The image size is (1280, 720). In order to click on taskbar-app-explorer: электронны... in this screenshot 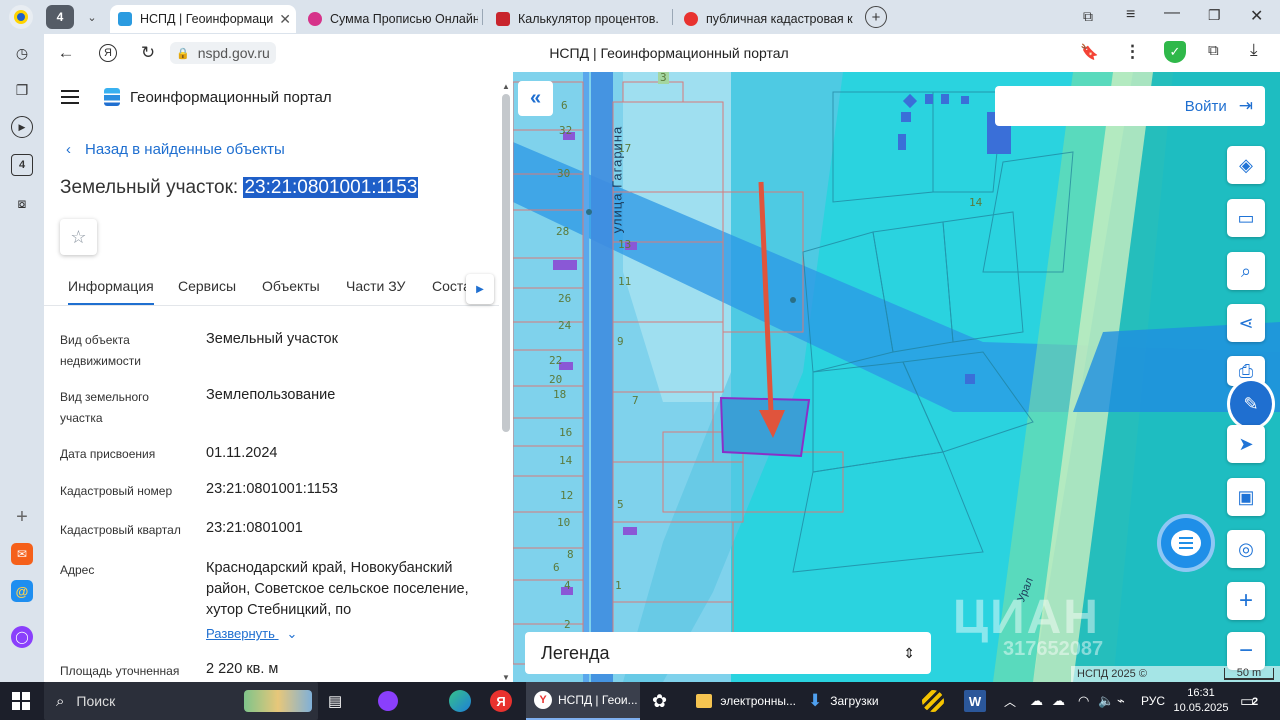, I will do `click(743, 701)`.